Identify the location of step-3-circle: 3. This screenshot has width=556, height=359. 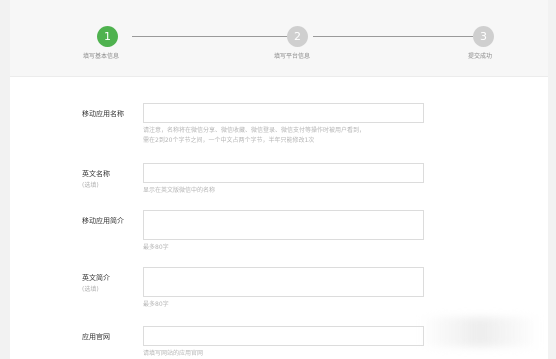
(483, 36).